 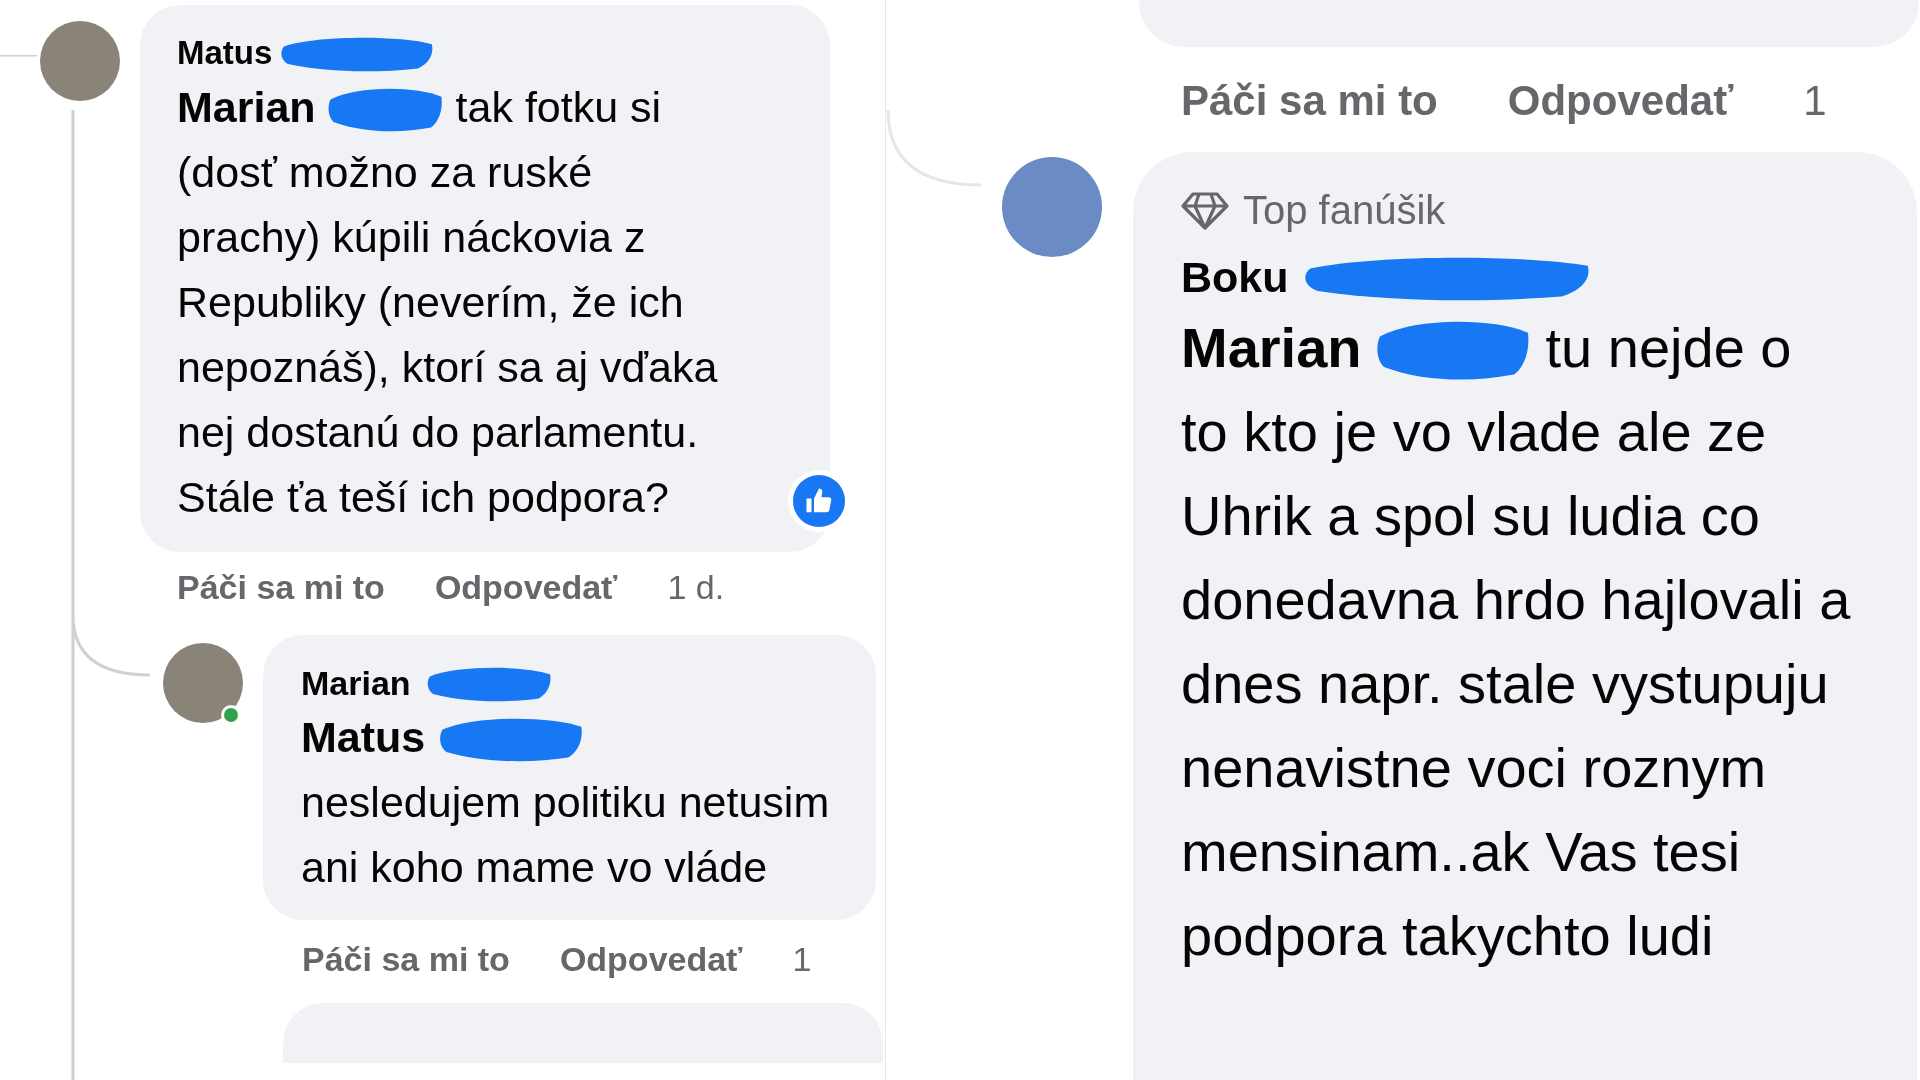 What do you see at coordinates (225, 53) in the screenshot?
I see `author-name: Matus` at bounding box center [225, 53].